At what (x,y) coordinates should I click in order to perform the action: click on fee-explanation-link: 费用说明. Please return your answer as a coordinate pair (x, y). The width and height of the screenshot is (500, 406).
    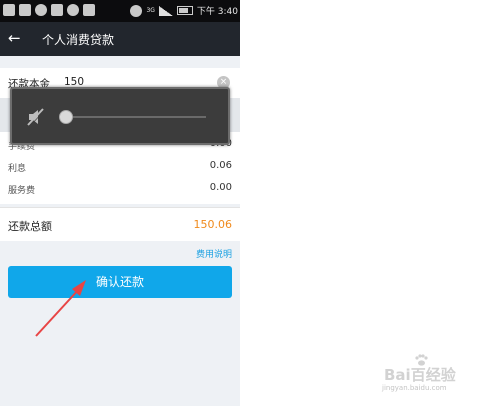
    Looking at the image, I should click on (214, 253).